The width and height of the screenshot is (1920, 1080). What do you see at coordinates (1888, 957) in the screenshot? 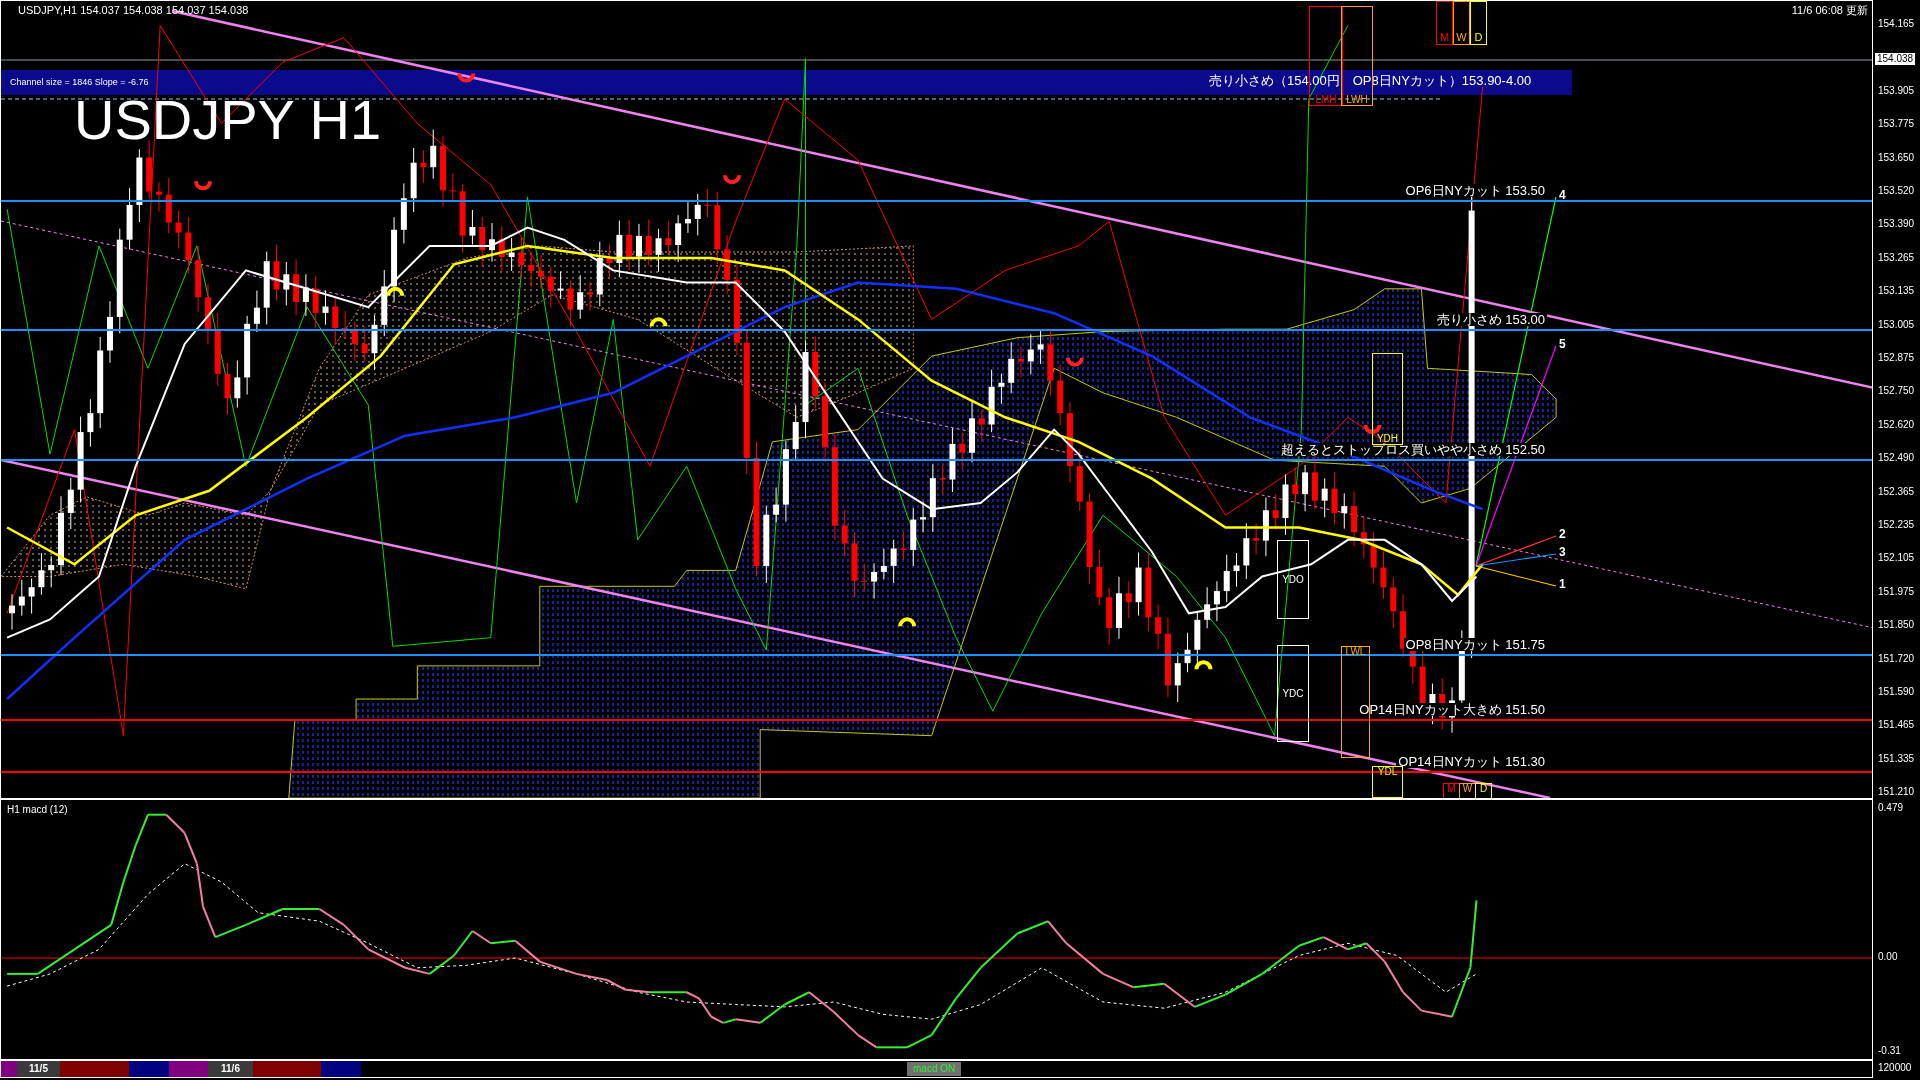
I see `axis-label: 0.00` at bounding box center [1888, 957].